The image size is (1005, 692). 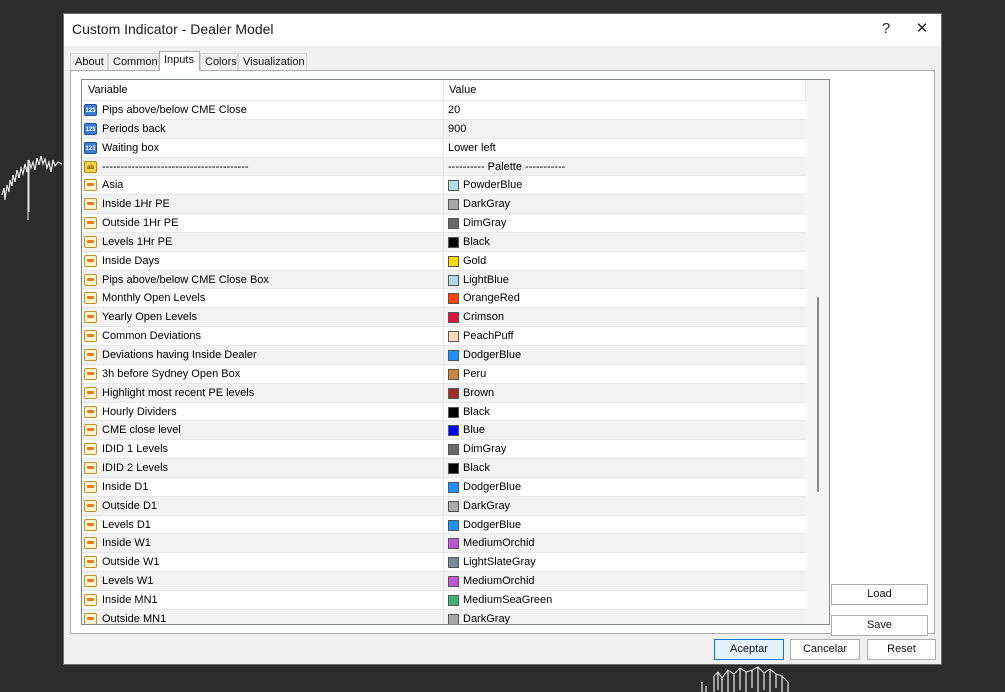 What do you see at coordinates (483, 317) in the screenshot?
I see `variable-value: Crimson` at bounding box center [483, 317].